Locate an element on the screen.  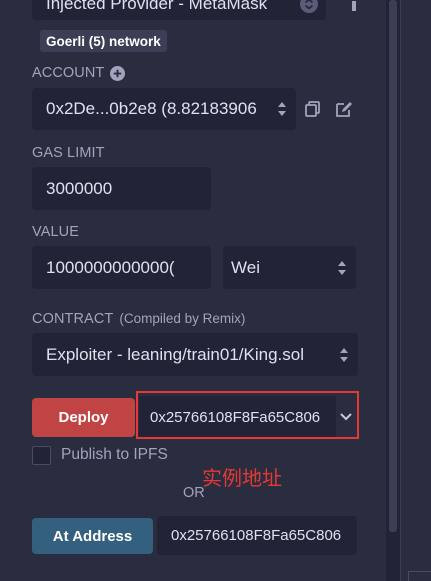
contract-select: Exploiter - leaning/train01/King.sol is located at coordinates (195, 354).